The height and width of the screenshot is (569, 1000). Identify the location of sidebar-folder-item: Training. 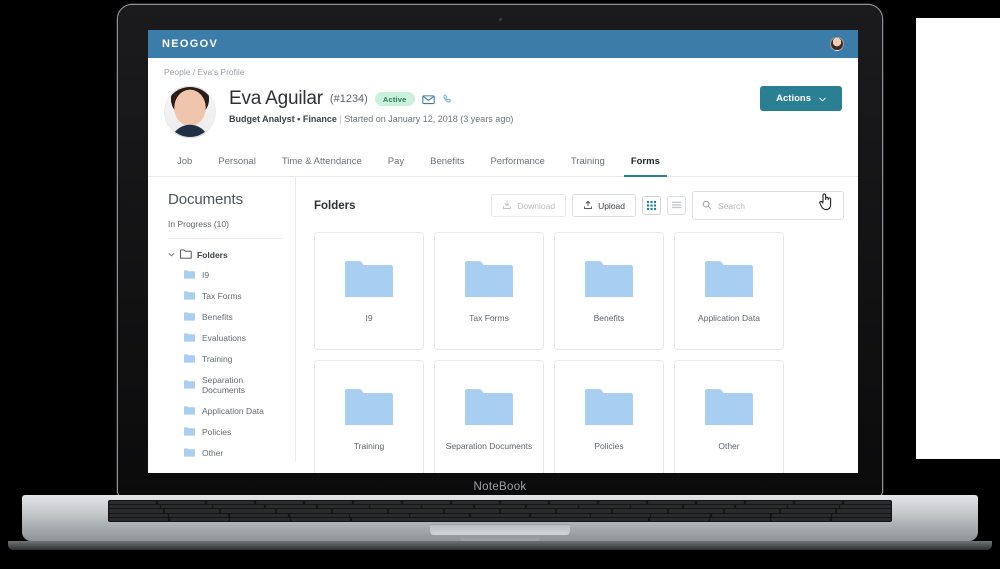
(225, 358).